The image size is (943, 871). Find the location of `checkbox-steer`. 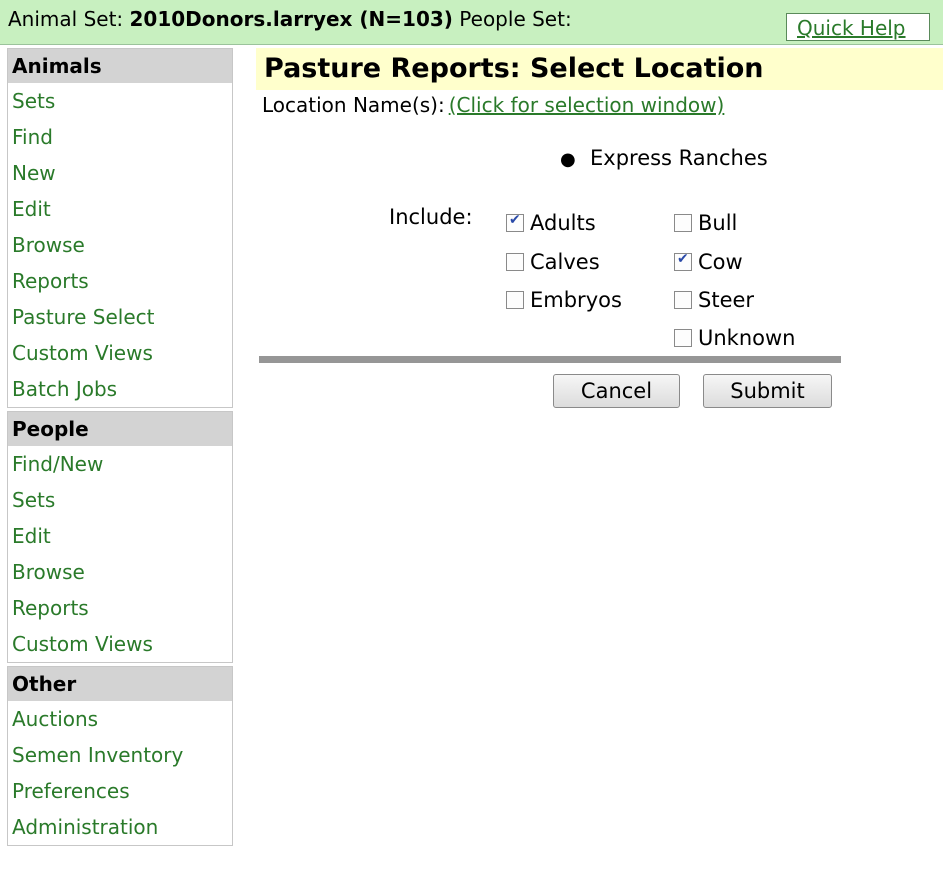

checkbox-steer is located at coordinates (683, 300).